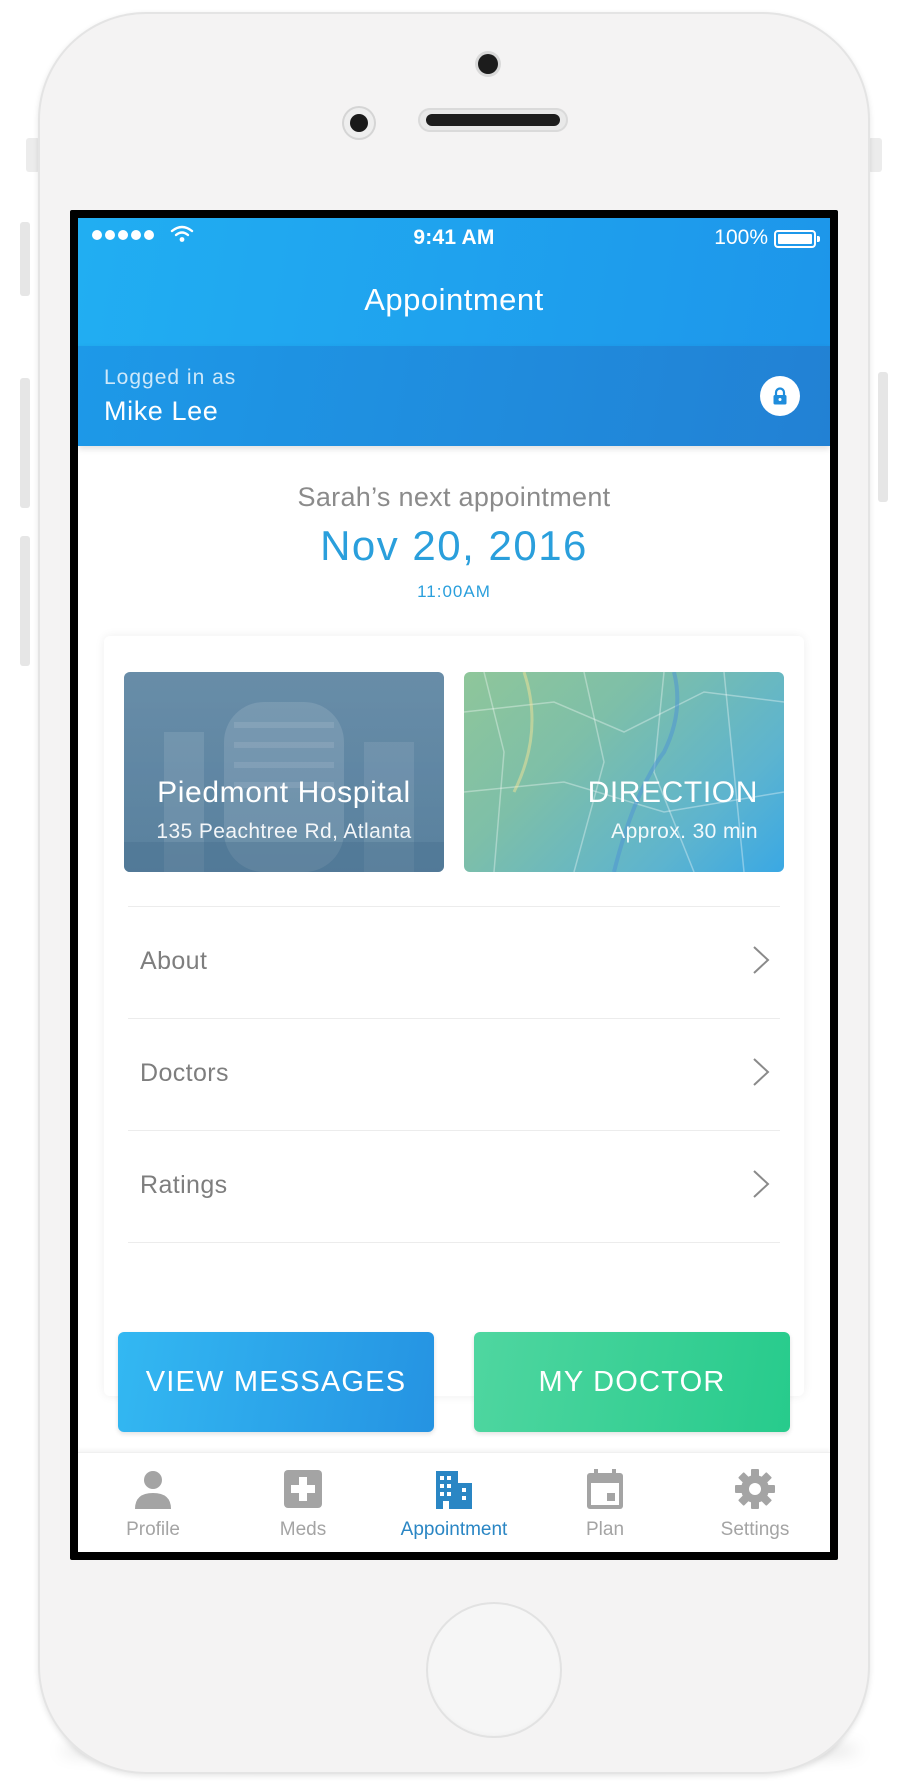  What do you see at coordinates (632, 1382) in the screenshot?
I see `my-doctor-button: MY DOCTOR` at bounding box center [632, 1382].